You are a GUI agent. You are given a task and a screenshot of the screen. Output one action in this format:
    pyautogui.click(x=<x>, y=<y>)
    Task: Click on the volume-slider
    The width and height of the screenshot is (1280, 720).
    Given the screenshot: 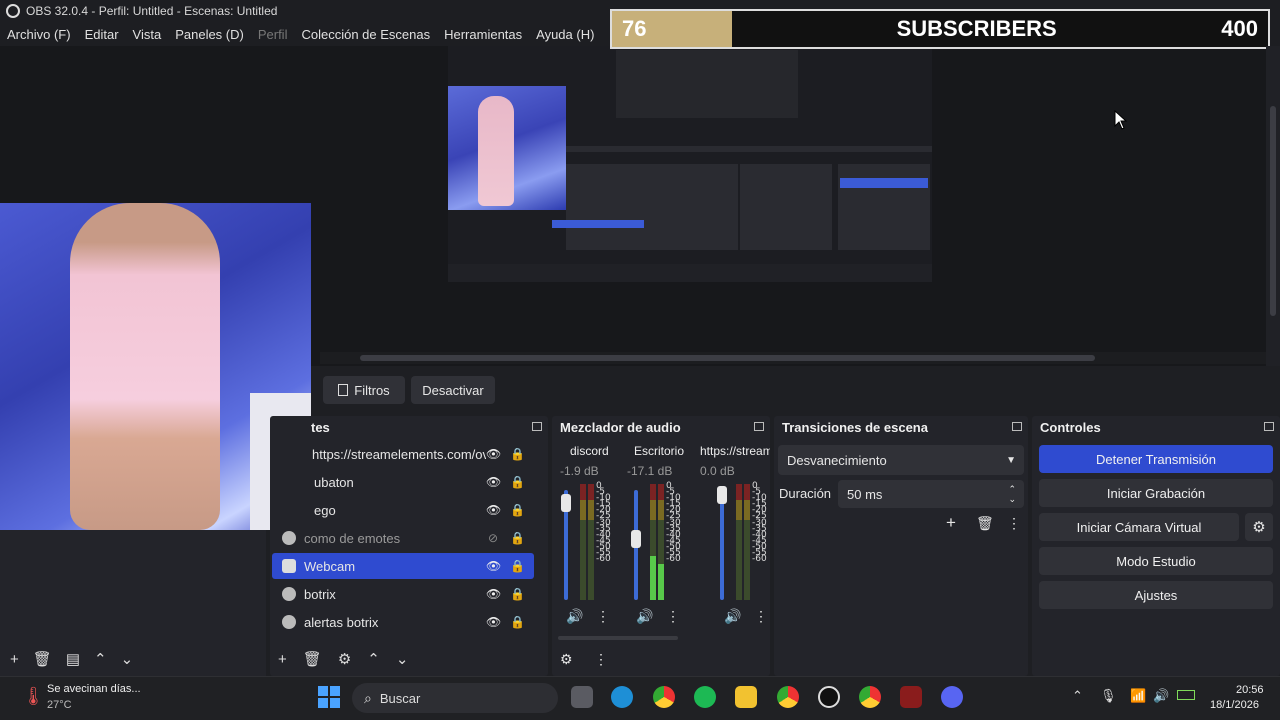 What is the action you would take?
    pyautogui.click(x=722, y=545)
    